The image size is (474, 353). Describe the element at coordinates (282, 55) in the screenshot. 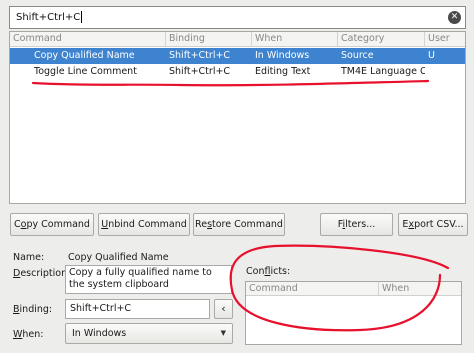

I see `cell-when: In Windows` at that location.